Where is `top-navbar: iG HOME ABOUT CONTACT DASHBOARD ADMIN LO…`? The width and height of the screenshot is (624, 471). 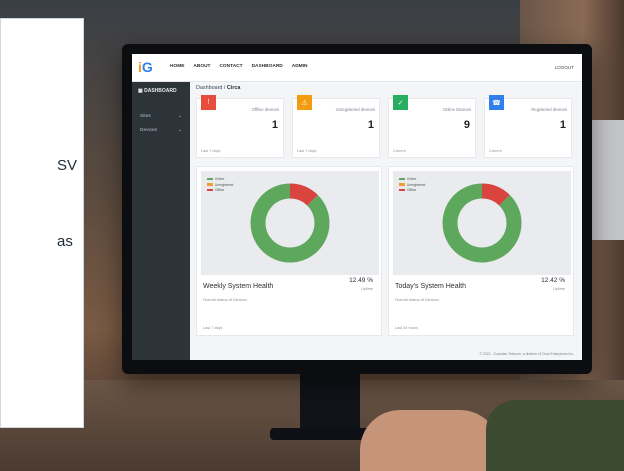
top-navbar: iG HOME ABOUT CONTACT DASHBOARD ADMIN LO… is located at coordinates (357, 68).